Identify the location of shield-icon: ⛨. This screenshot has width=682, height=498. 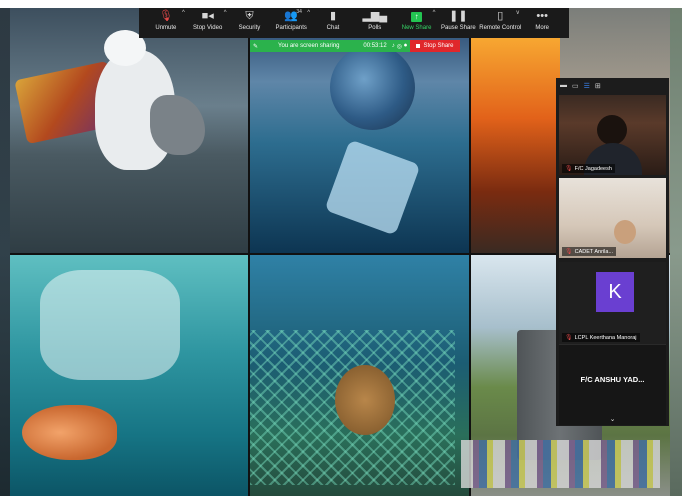
(249, 16).